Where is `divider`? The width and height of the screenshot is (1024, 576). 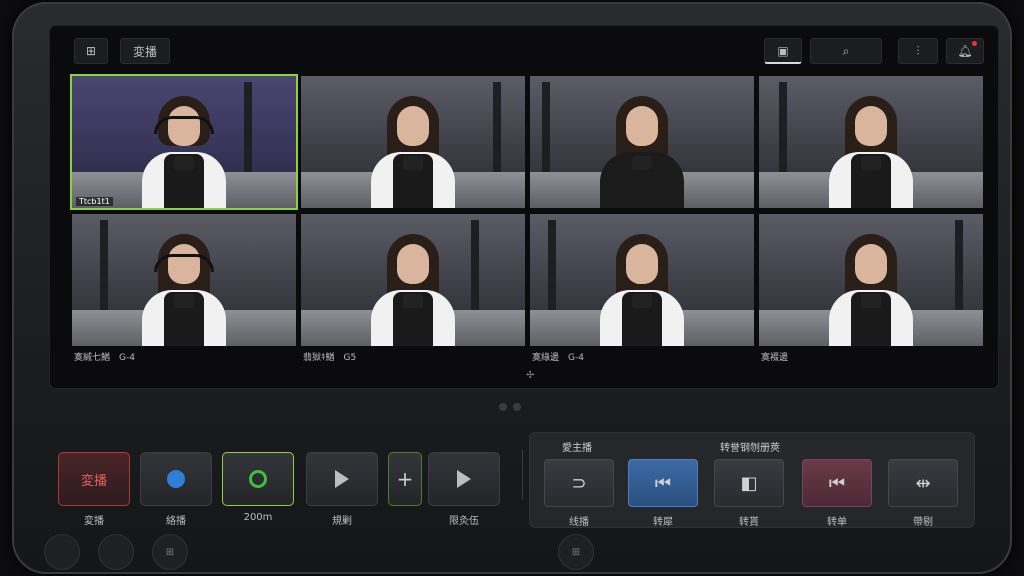
divider is located at coordinates (522, 475).